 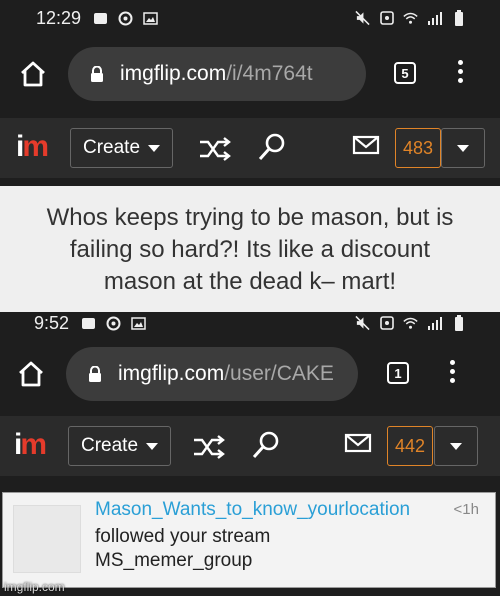 What do you see at coordinates (250, 148) in the screenshot?
I see `imgflip-navbar: im Create 483` at bounding box center [250, 148].